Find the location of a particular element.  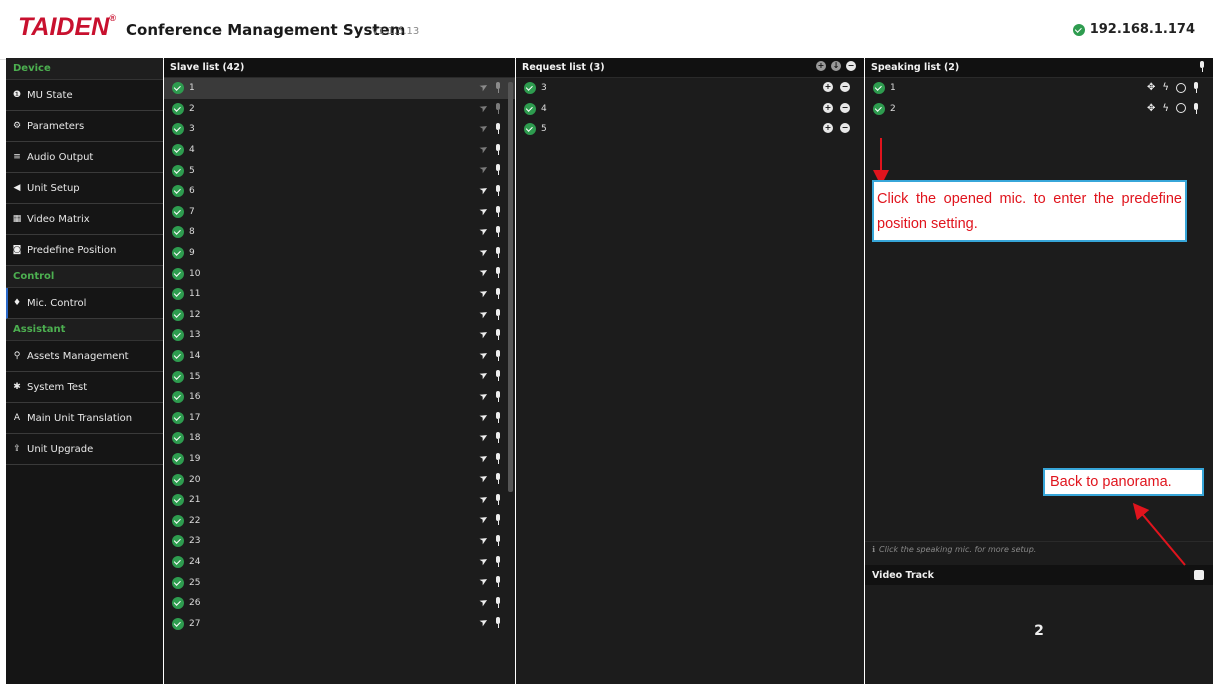

list-item: 24 ➤ is located at coordinates (339, 562).